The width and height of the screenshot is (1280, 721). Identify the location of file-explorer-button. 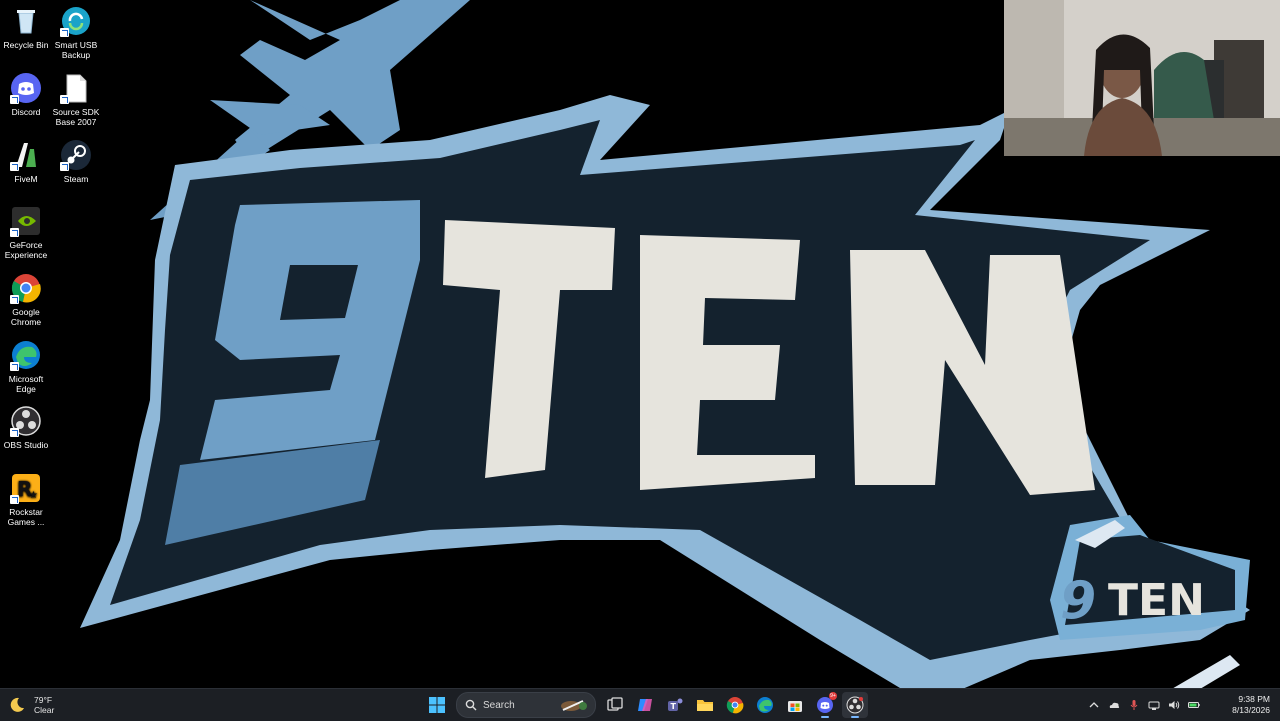
(705, 705).